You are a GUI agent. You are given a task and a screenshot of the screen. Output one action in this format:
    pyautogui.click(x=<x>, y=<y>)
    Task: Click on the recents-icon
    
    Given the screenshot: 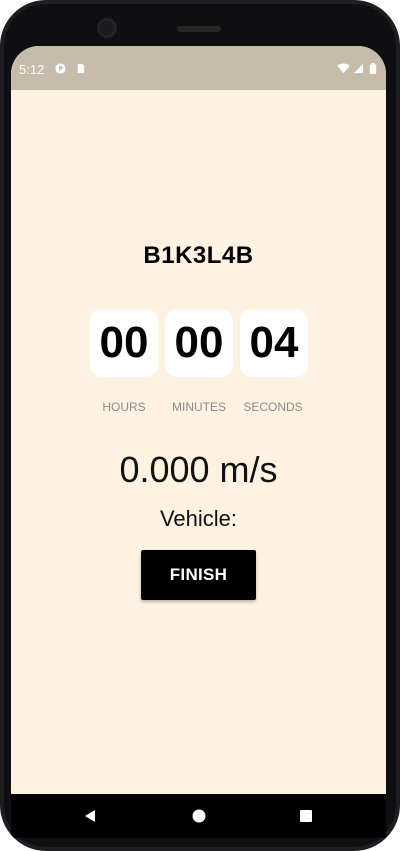 What is the action you would take?
    pyautogui.click(x=306, y=816)
    